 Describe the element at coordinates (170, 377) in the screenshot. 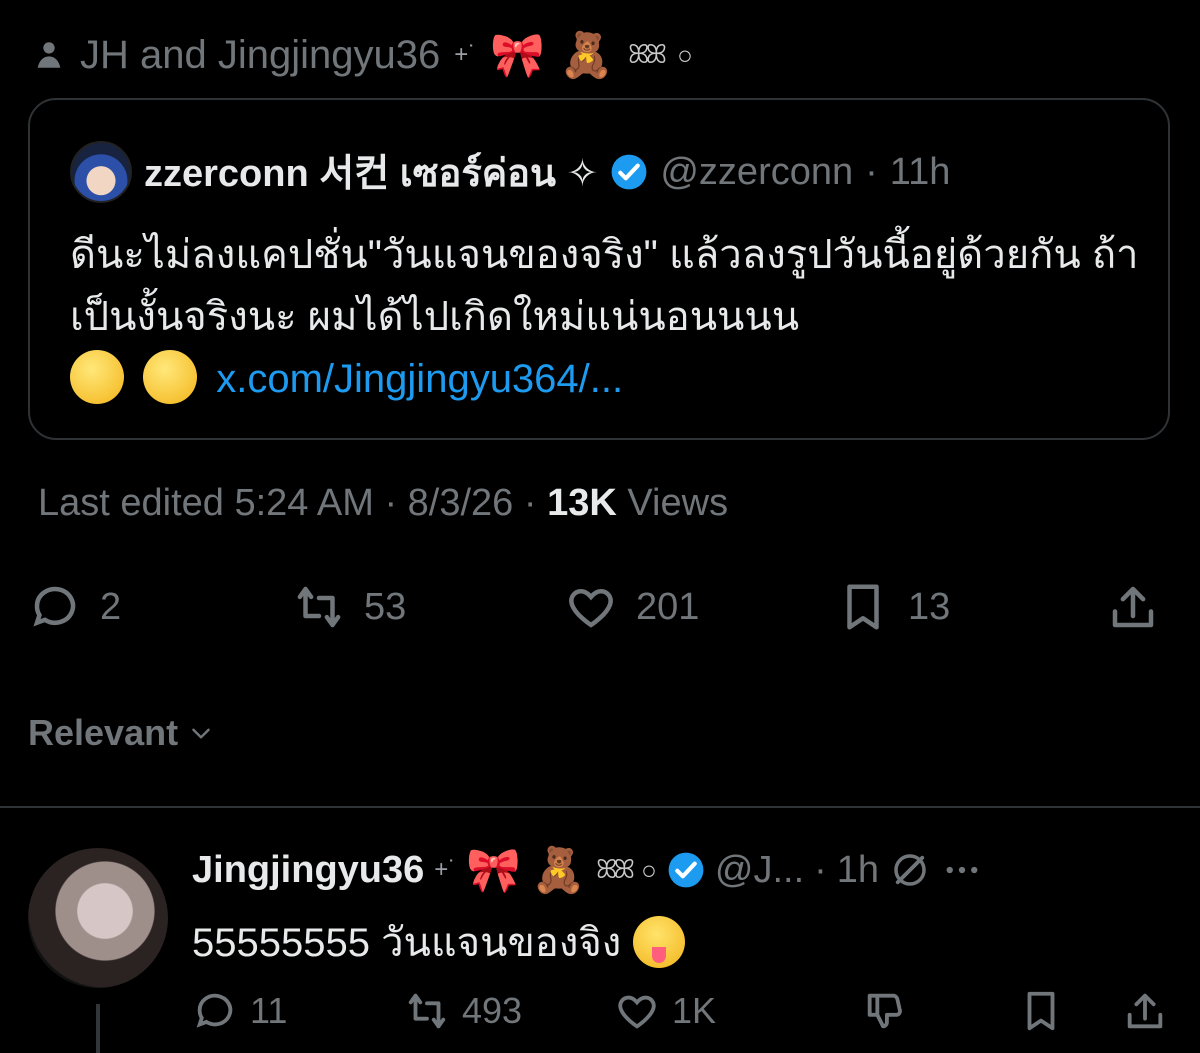

I see `hand-over-mouth-face-icon` at that location.